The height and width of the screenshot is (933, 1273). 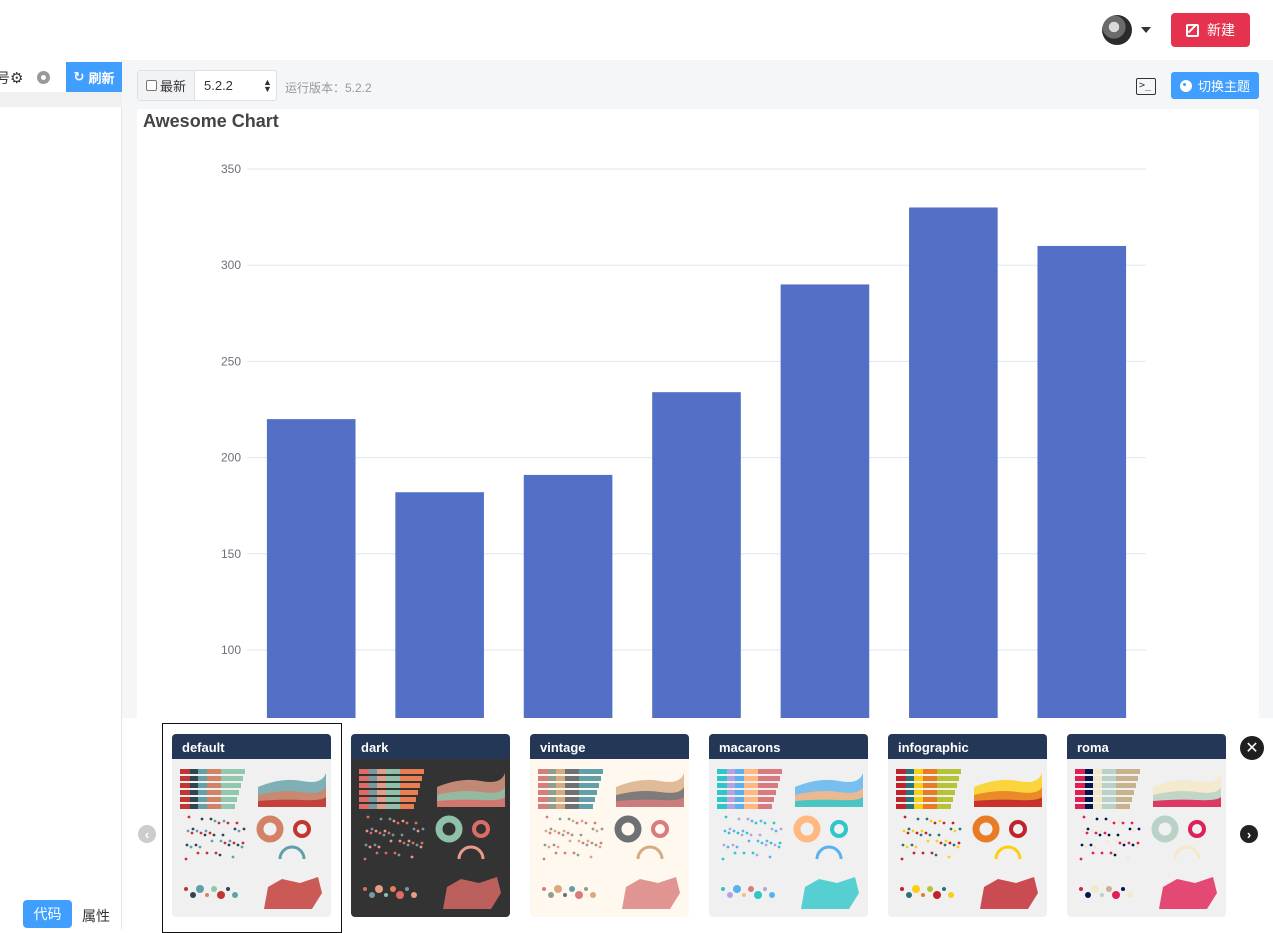 What do you see at coordinates (1146, 30) in the screenshot?
I see `chevron-down-icon` at bounding box center [1146, 30].